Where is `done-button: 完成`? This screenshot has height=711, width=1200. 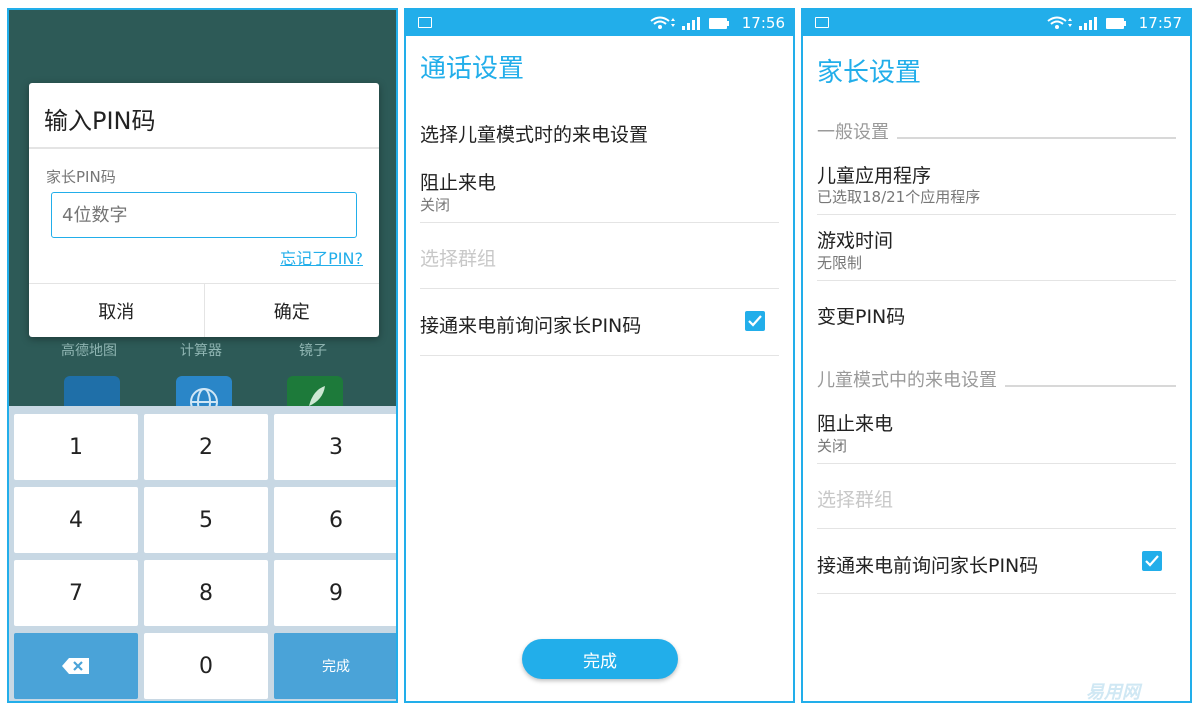
done-button: 完成 is located at coordinates (600, 659).